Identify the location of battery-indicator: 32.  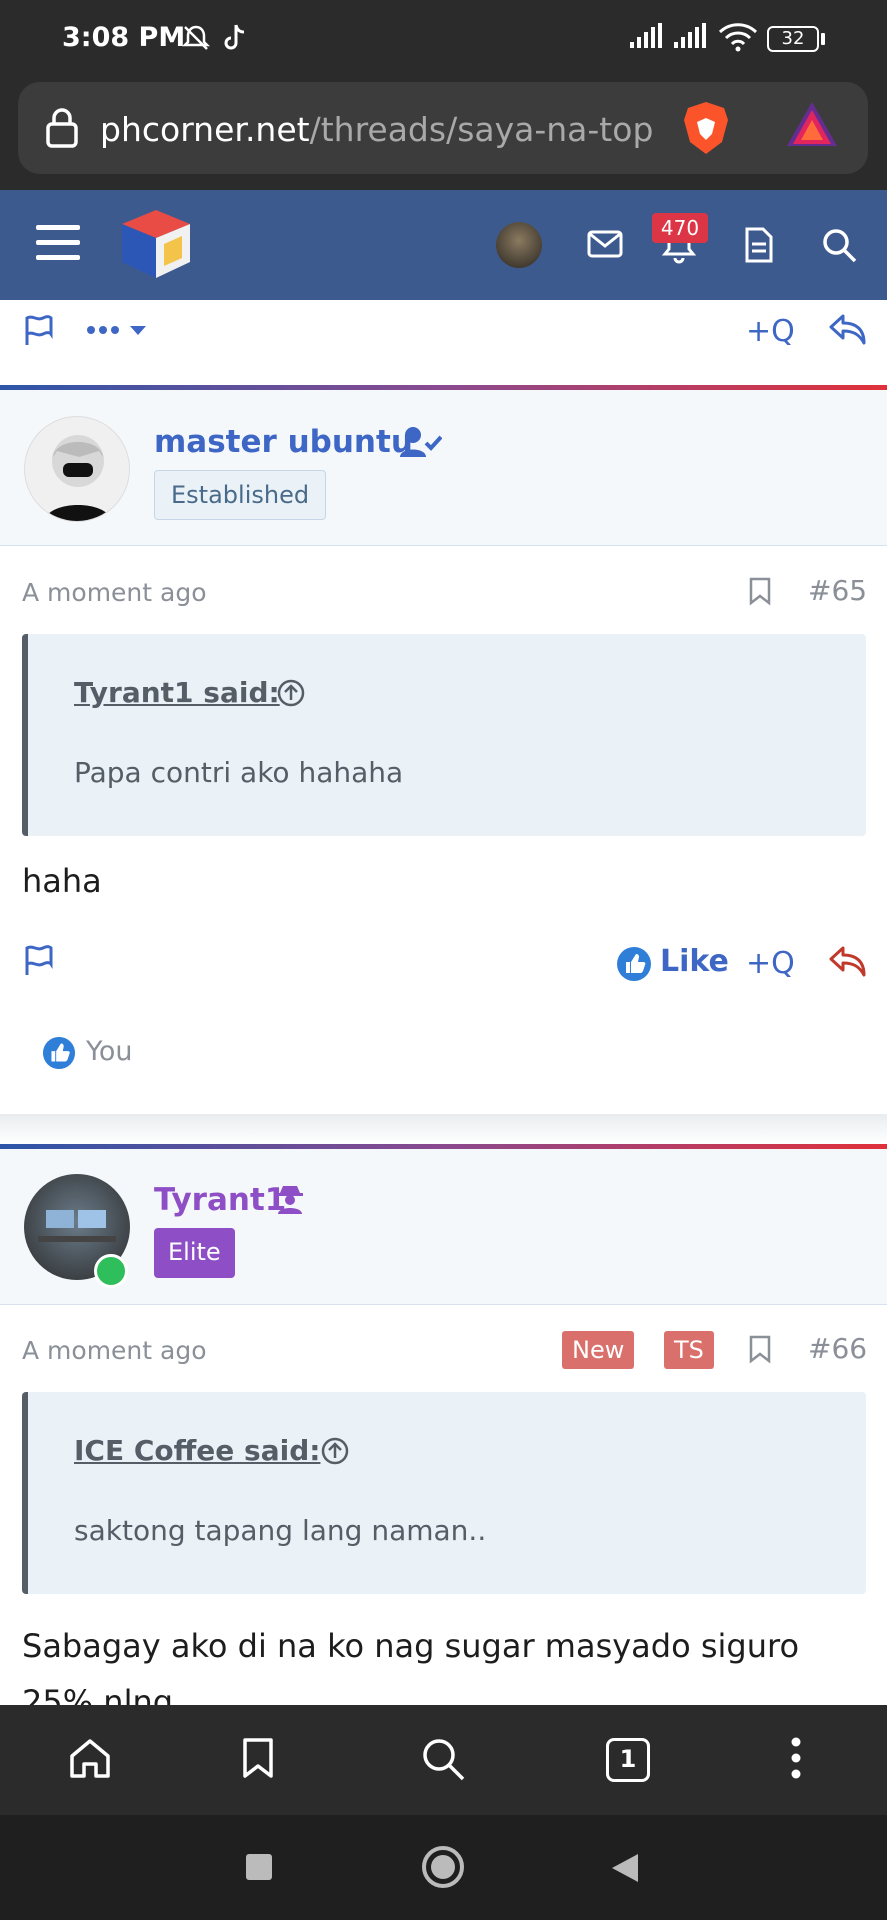
(793, 39).